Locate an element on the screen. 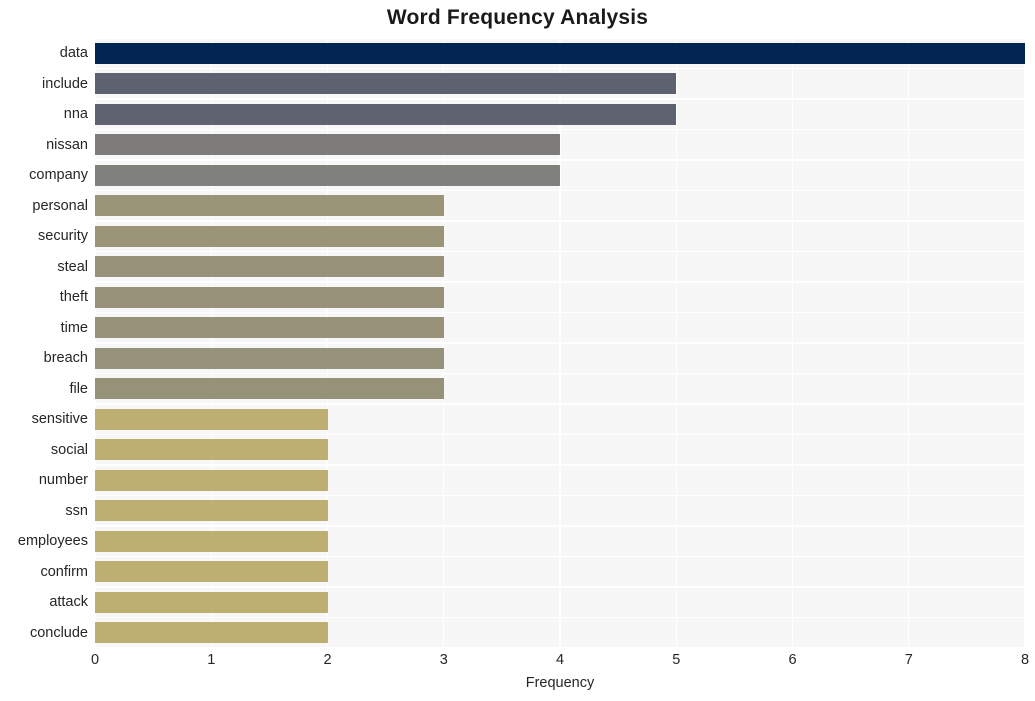 This screenshot has width=1035, height=701. y-axis-tick-label: theft is located at coordinates (73, 297).